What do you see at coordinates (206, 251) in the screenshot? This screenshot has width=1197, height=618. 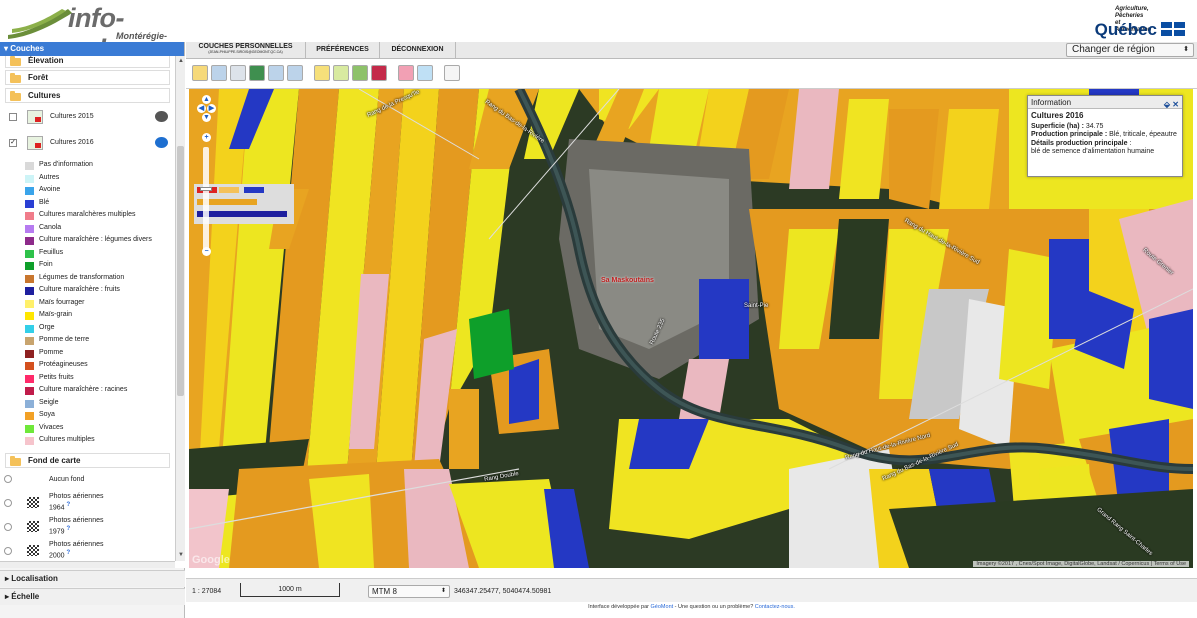 I see `zoom-out-icon: −` at bounding box center [206, 251].